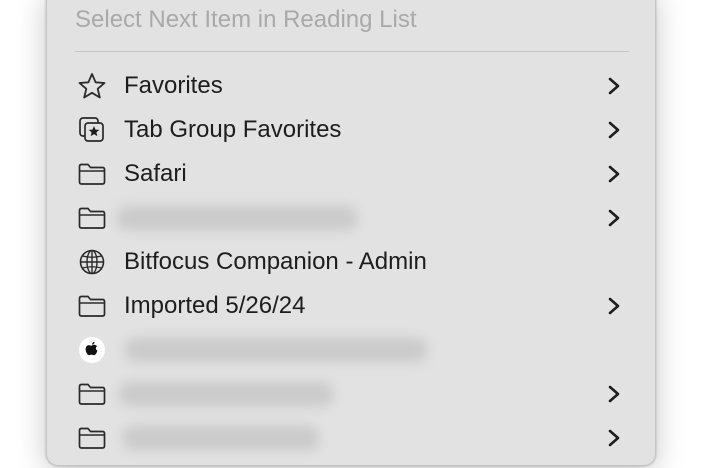 Image resolution: width=702 pixels, height=468 pixels. Describe the element at coordinates (352, 306) in the screenshot. I see `menu-item-imported-folder: Imported 5/26/24` at that location.